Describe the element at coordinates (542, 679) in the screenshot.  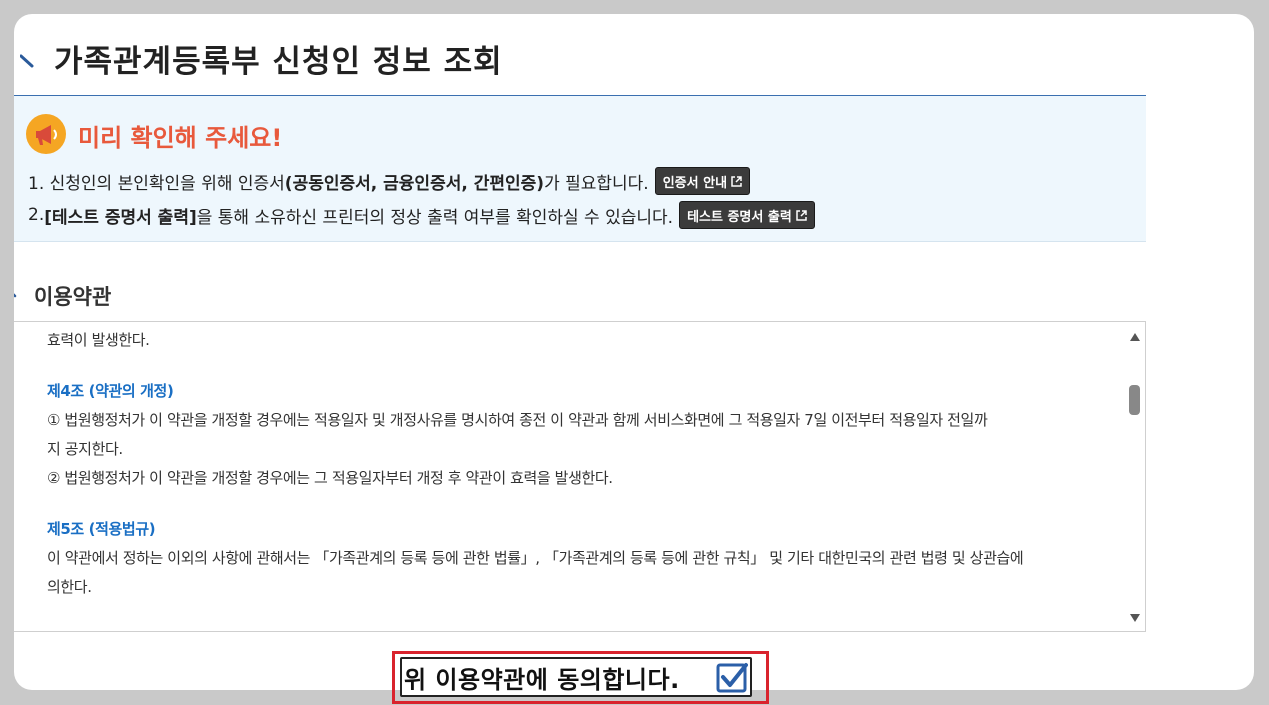
I see `agree-label: 위 이용약관에 동의합니다.` at that location.